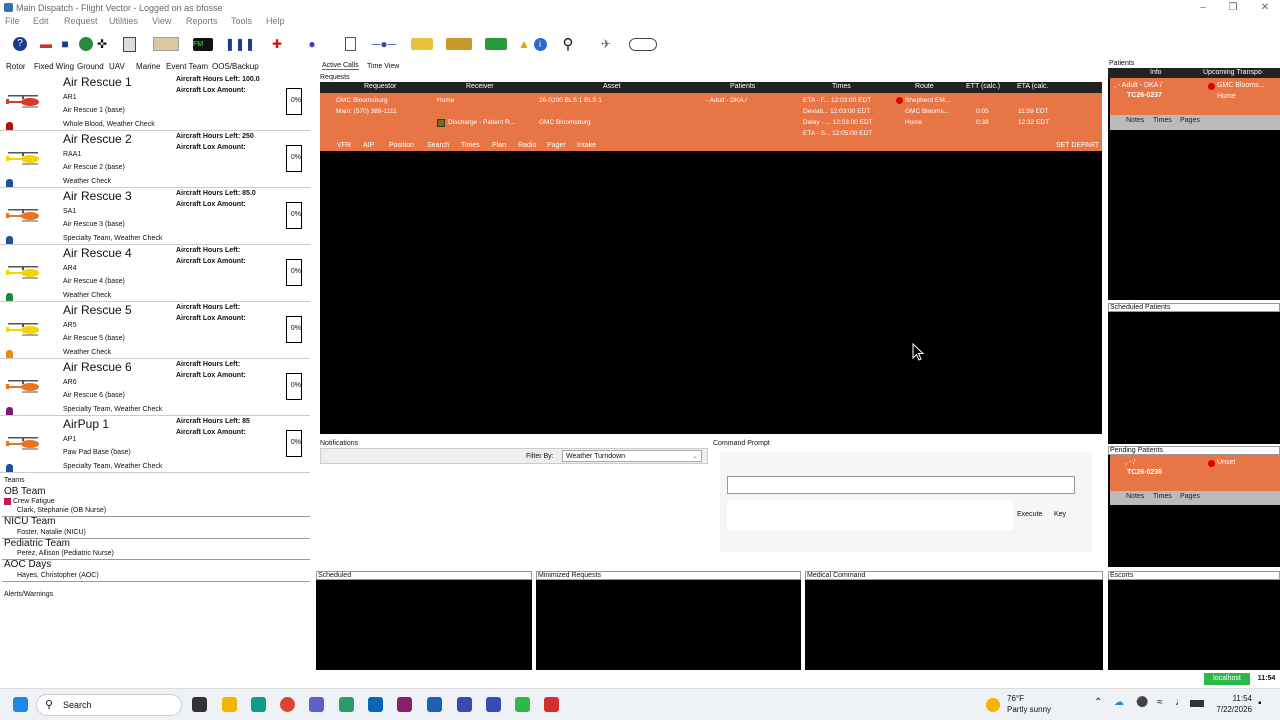  I want to click on document-icon, so click(350, 44).